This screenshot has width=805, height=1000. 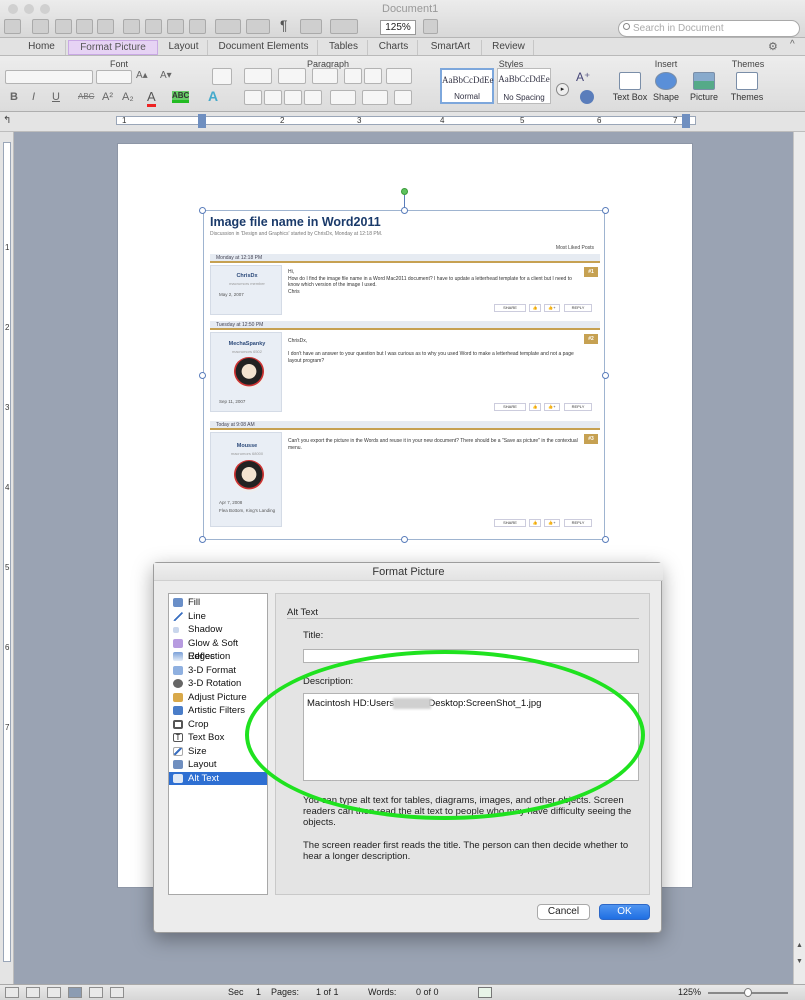 I want to click on themes-button: Themes, so click(x=747, y=87).